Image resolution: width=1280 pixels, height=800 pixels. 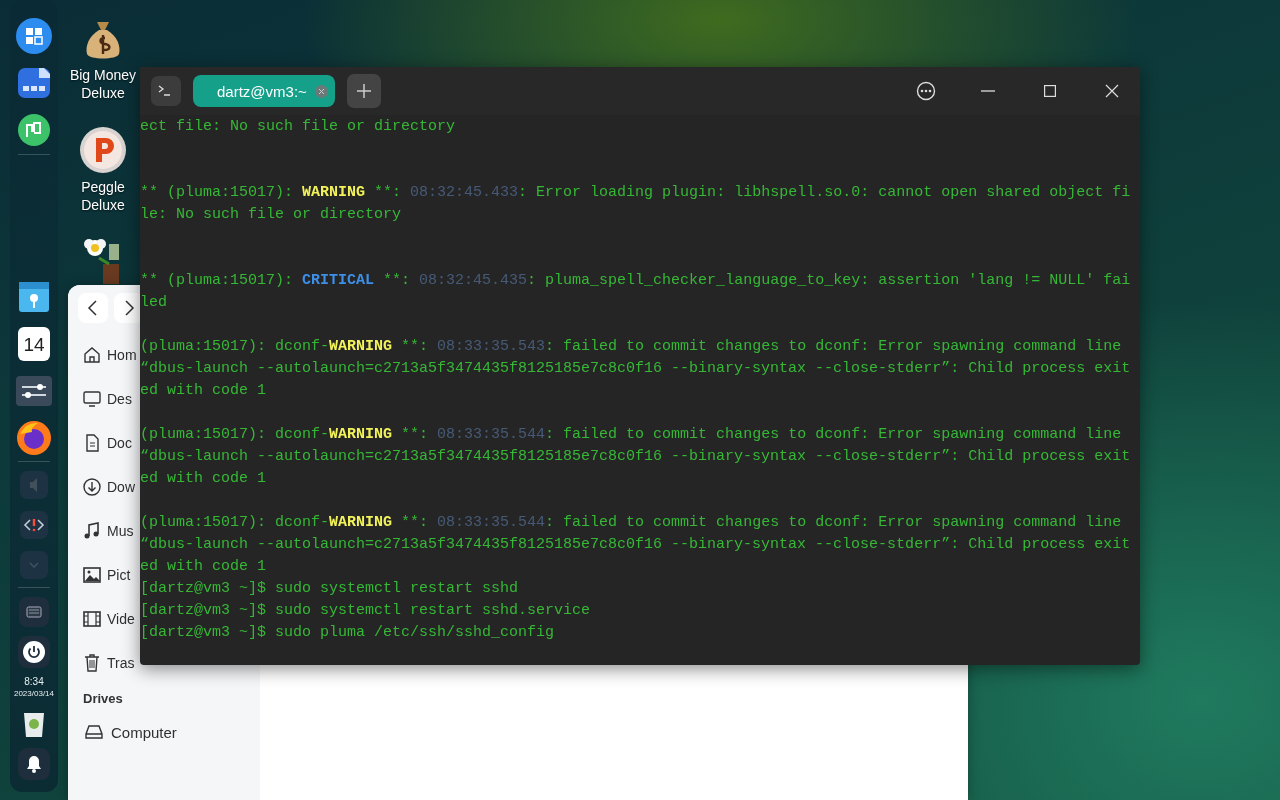 I want to click on sidebar-item: Computer, so click(x=169, y=732).